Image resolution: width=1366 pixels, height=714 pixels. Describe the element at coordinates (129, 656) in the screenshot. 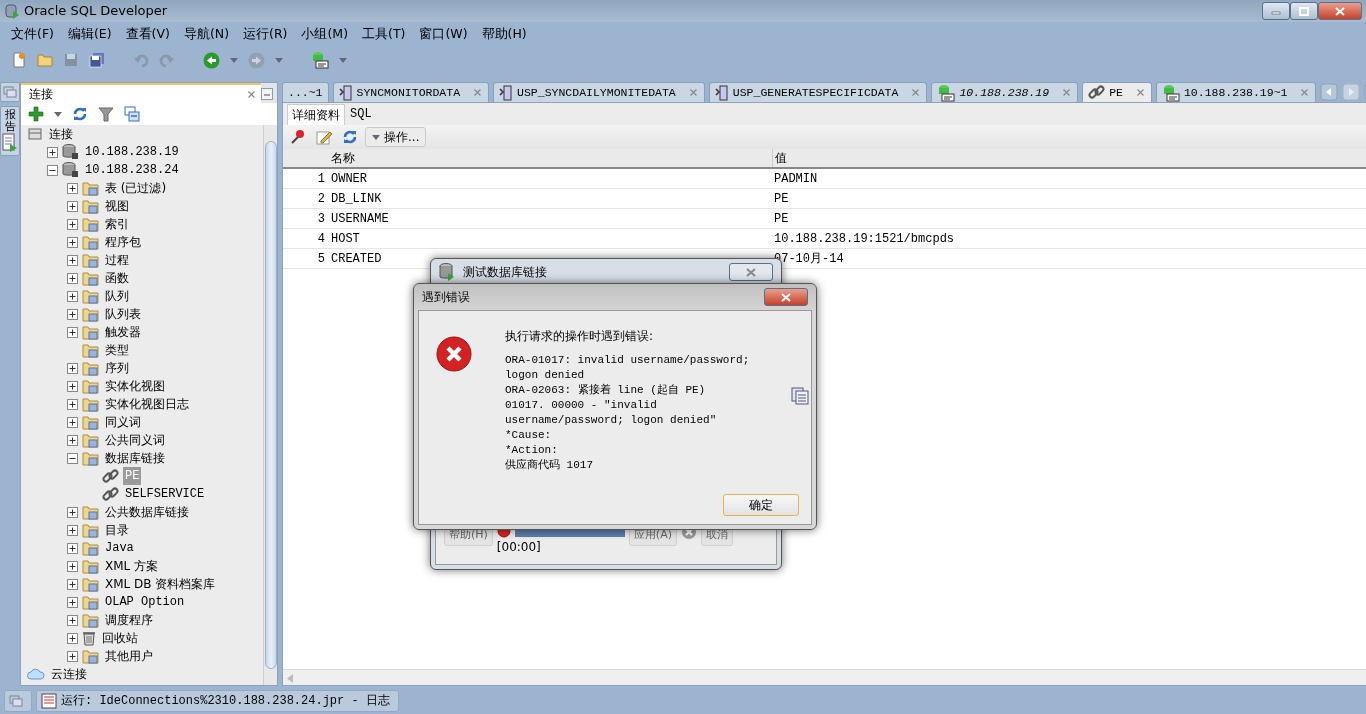

I see `tree-item: 其他用户` at that location.